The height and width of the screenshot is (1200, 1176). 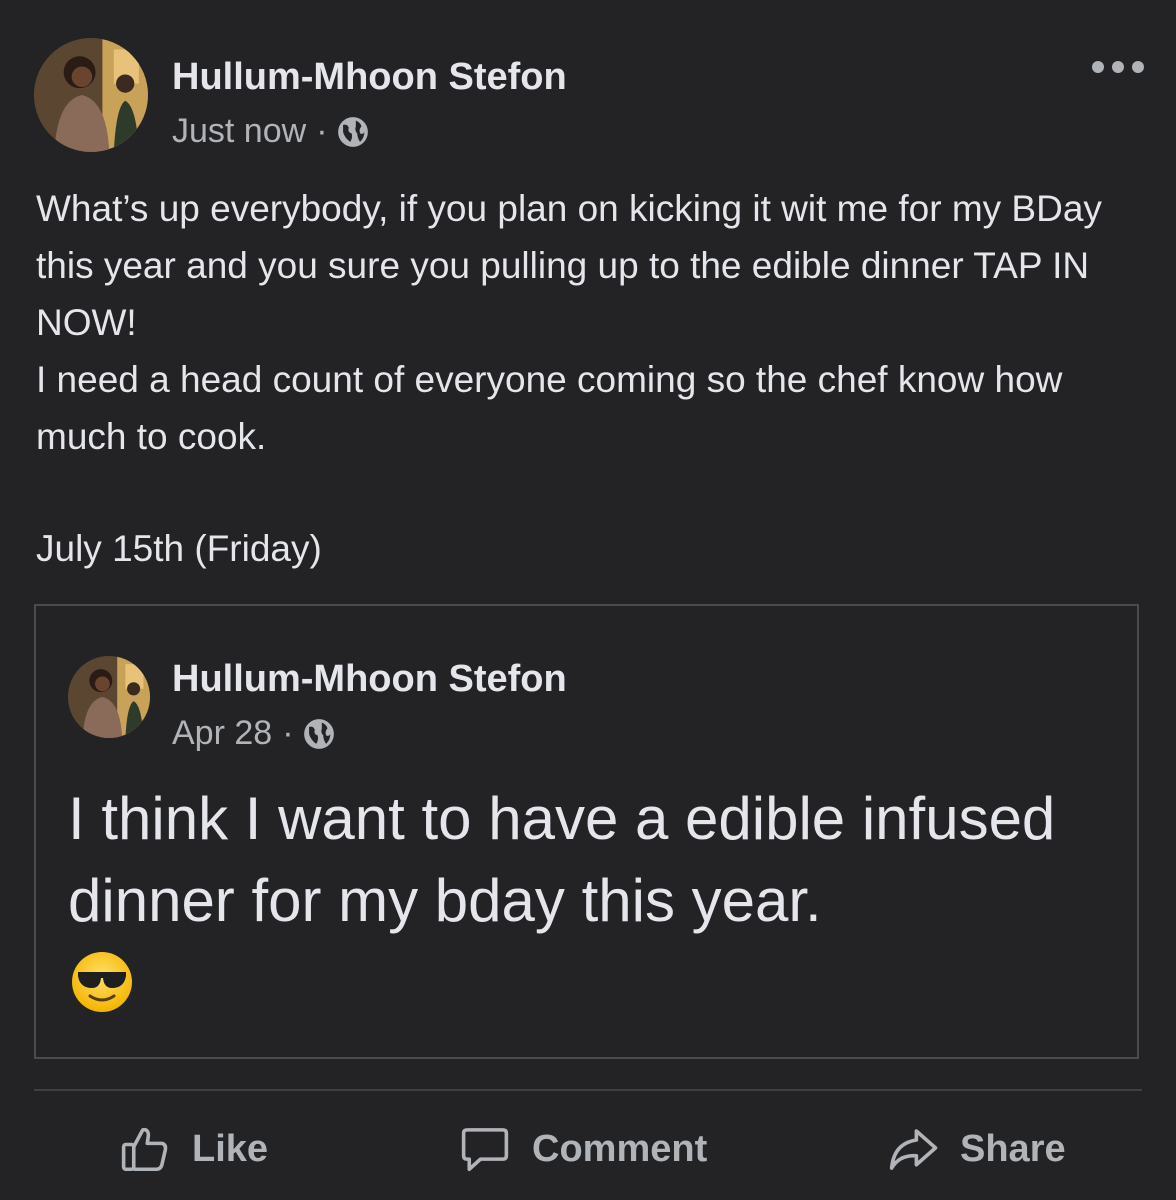 What do you see at coordinates (179, 548) in the screenshot?
I see `post-date-line: July 15th (Friday)` at bounding box center [179, 548].